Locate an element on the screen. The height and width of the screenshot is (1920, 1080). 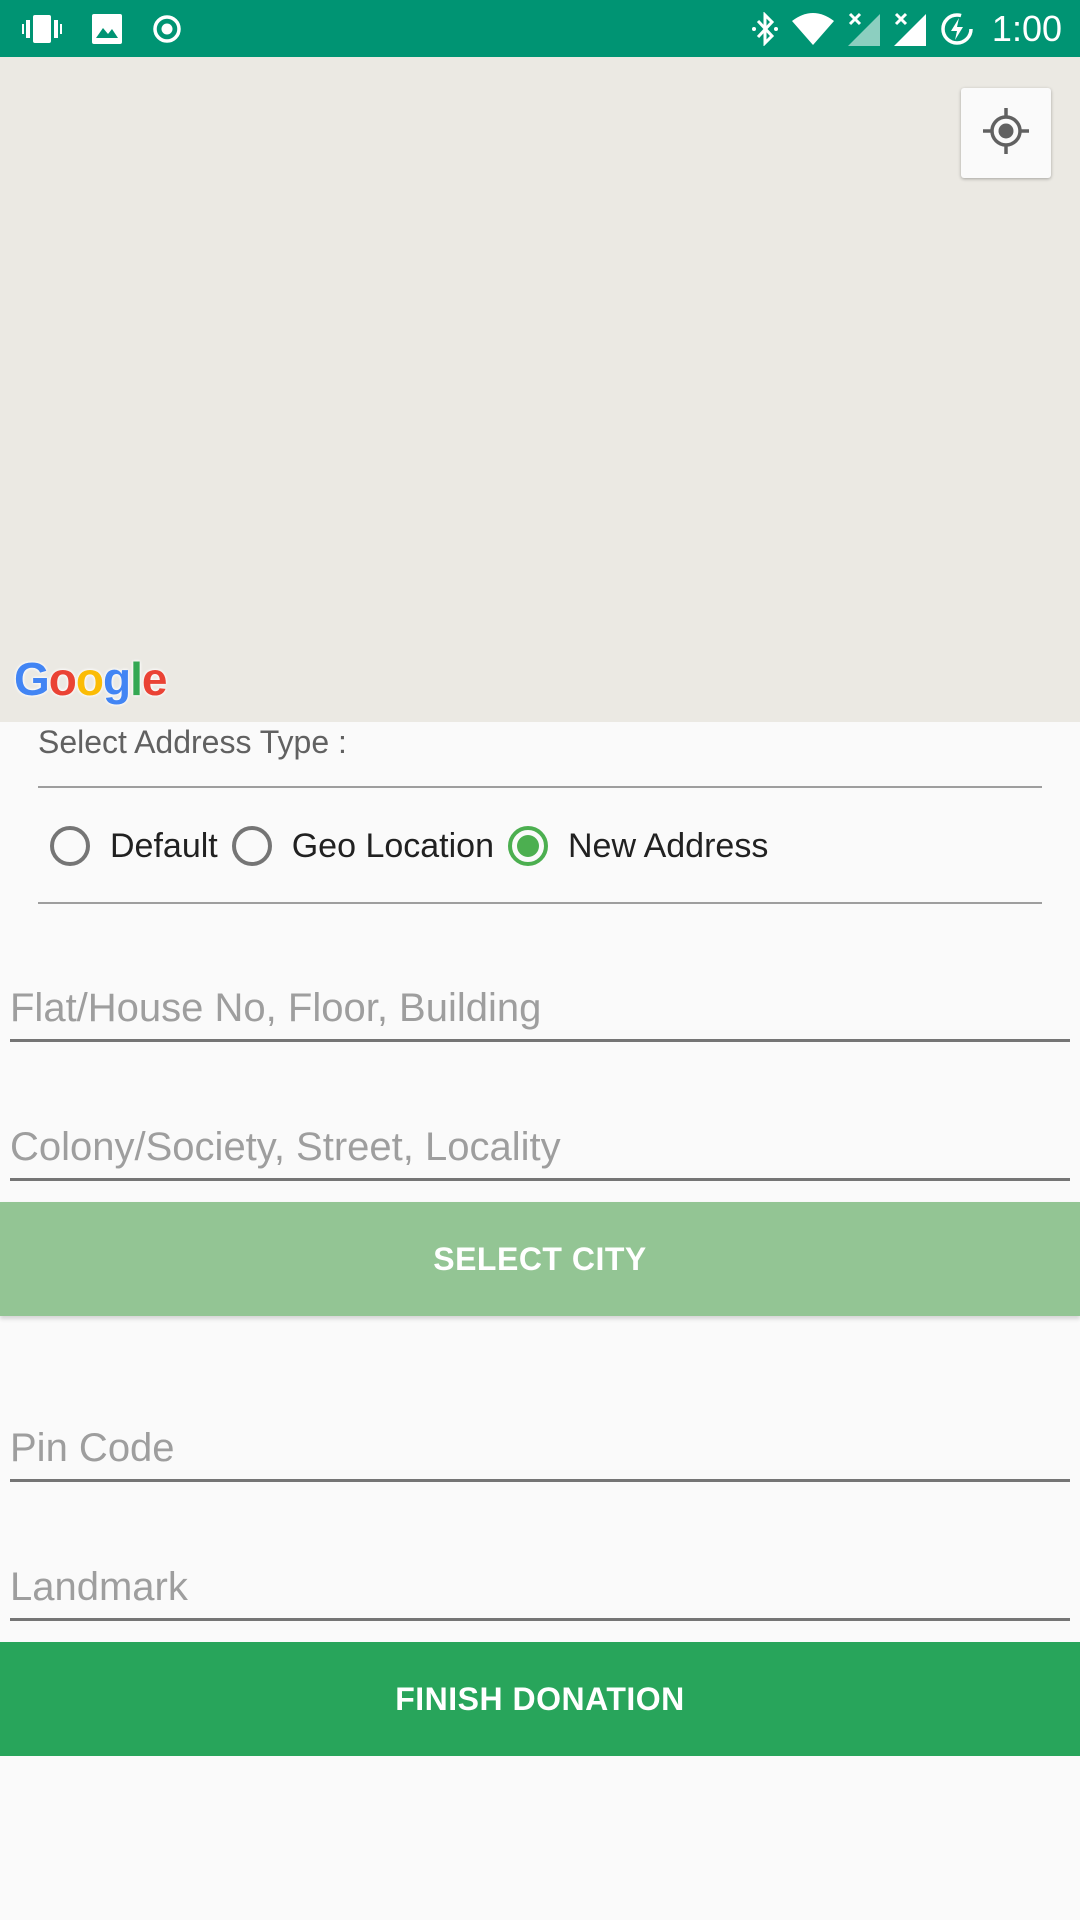
radio-label: New Address is located at coordinates (668, 845).